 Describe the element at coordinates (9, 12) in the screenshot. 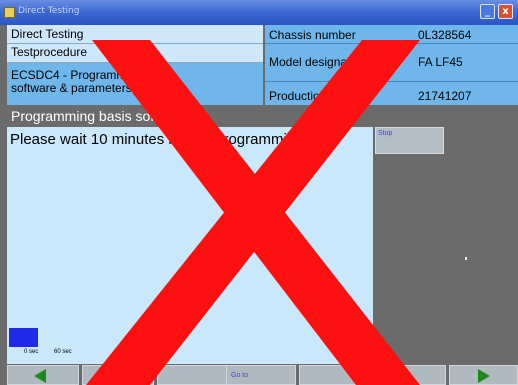

I see `app-icon` at that location.